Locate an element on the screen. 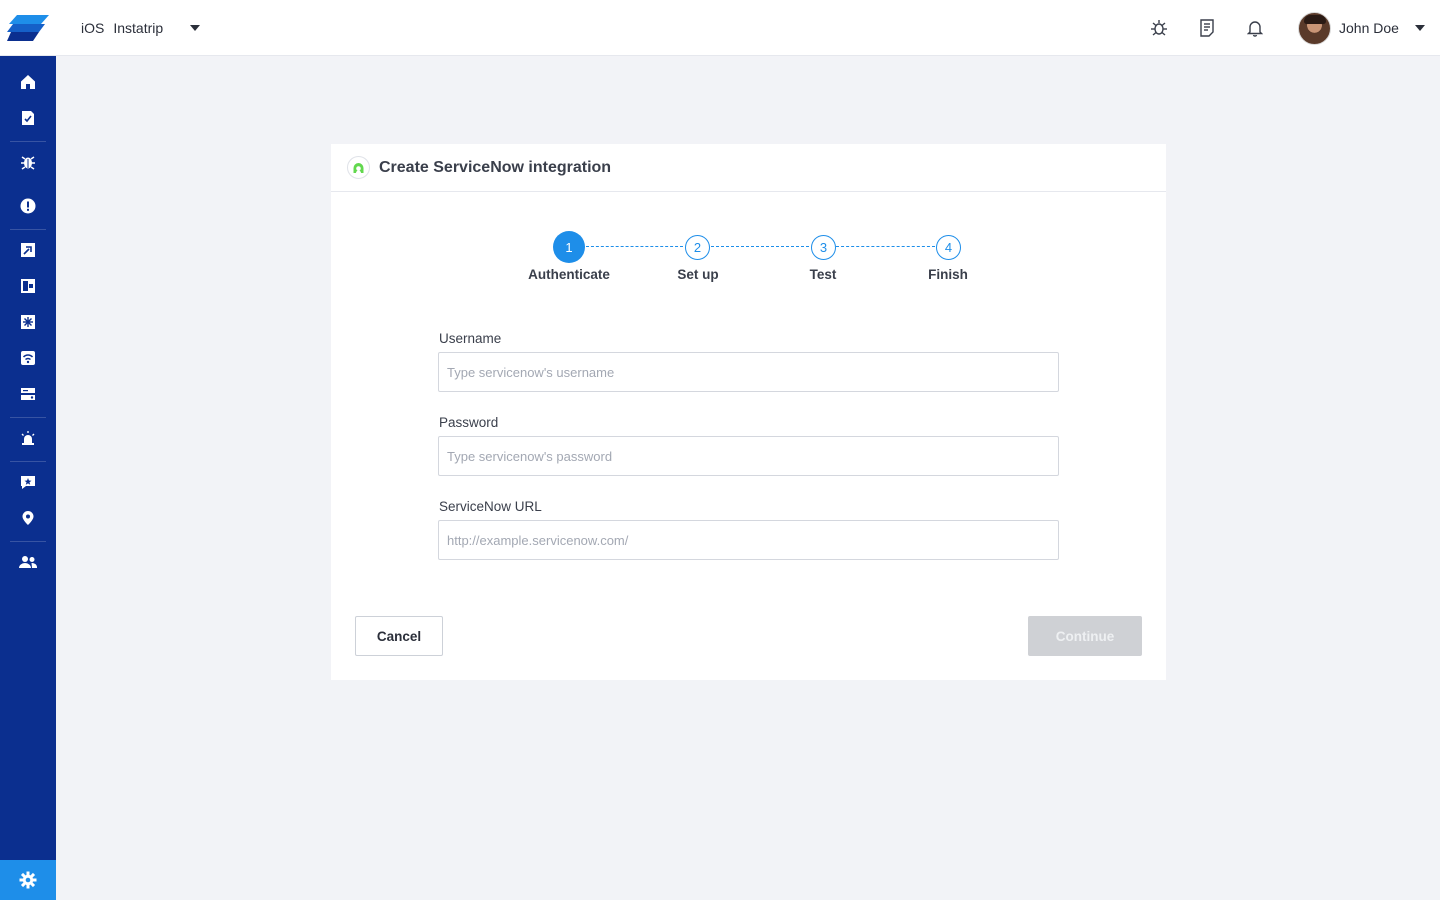 This screenshot has height=900, width=1440. sidebar-item-feedback is located at coordinates (28, 482).